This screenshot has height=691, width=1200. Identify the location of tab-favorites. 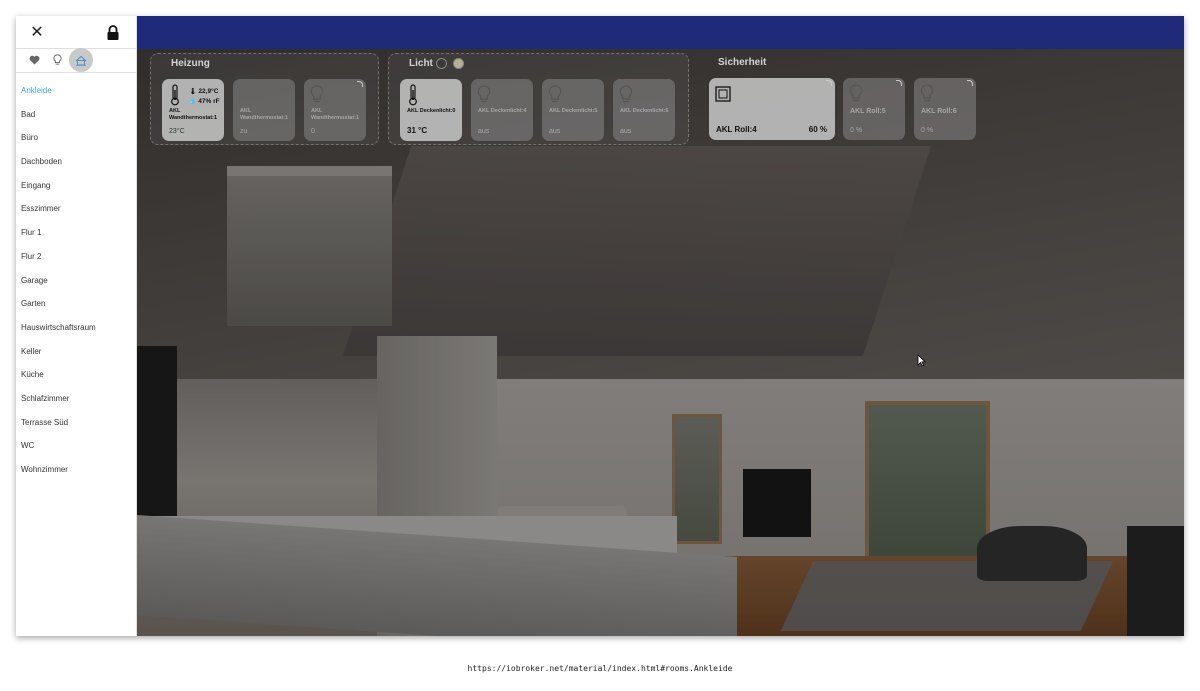
(34, 60).